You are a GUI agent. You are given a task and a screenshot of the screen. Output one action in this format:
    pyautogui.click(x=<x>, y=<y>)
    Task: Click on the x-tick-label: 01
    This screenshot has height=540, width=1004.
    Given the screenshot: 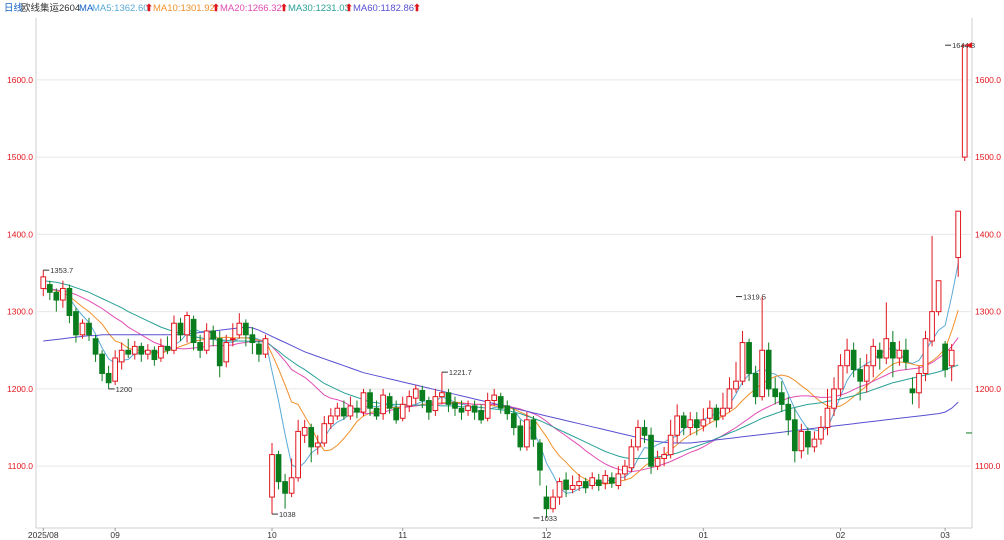 What is the action you would take?
    pyautogui.click(x=704, y=535)
    